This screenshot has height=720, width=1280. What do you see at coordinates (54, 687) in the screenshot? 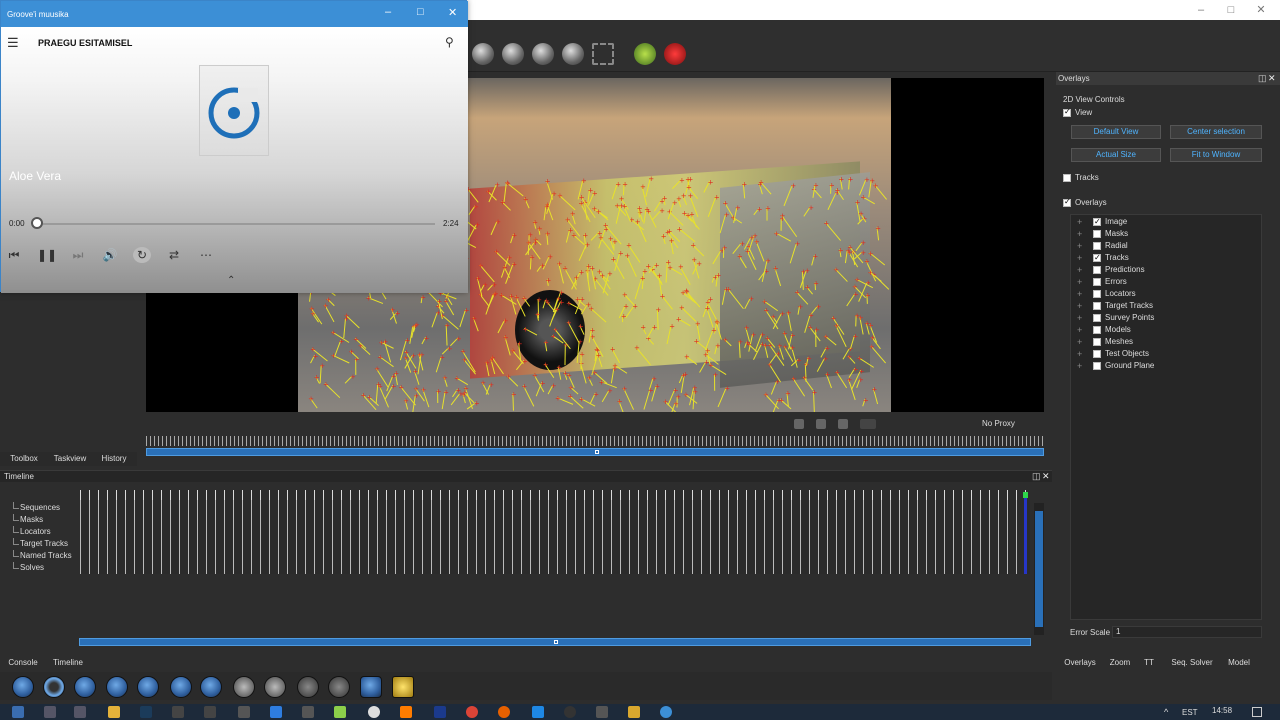
I see `stop-icon` at bounding box center [54, 687].